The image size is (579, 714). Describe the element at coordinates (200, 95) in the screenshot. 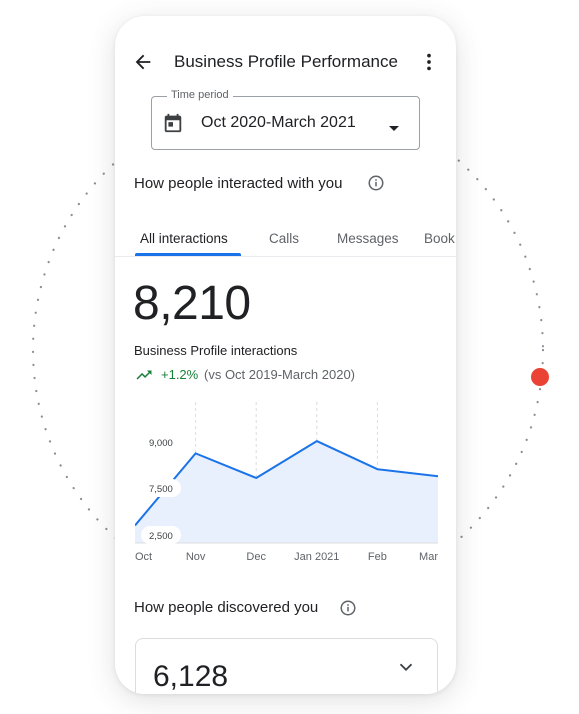

I see `time-period-label: Time period` at that location.